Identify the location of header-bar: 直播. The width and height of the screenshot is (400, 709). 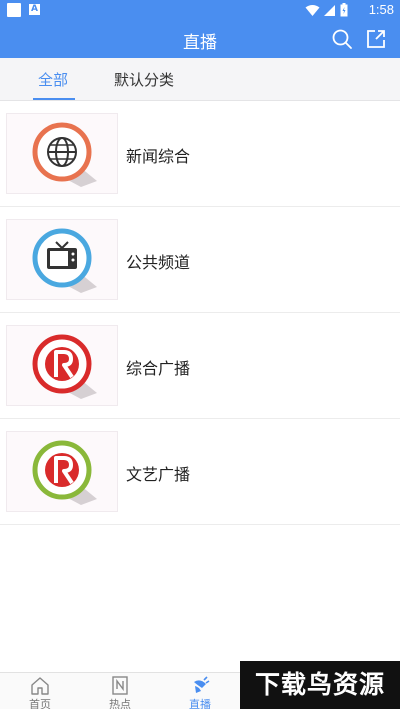
(200, 39).